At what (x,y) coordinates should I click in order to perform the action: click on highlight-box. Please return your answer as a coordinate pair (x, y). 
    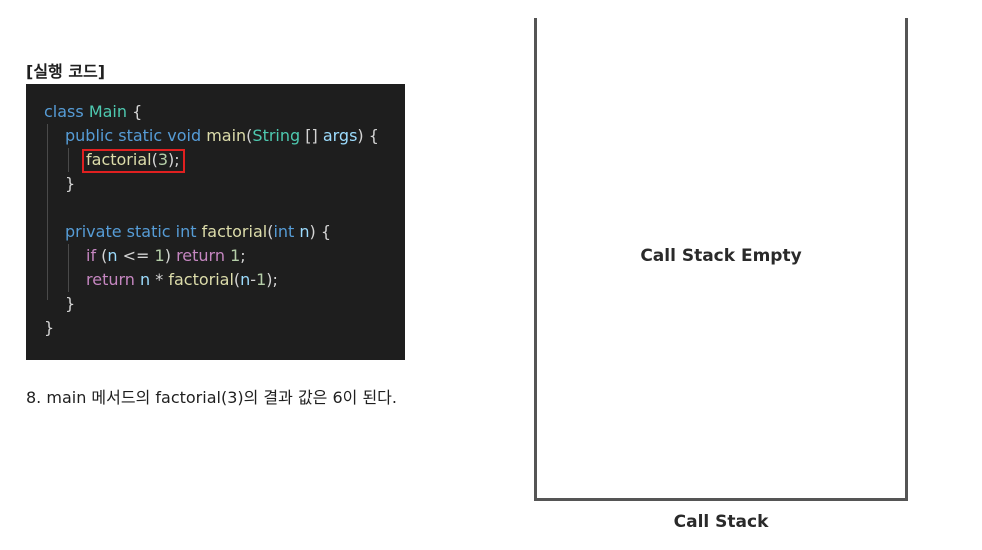
    Looking at the image, I should click on (133, 161).